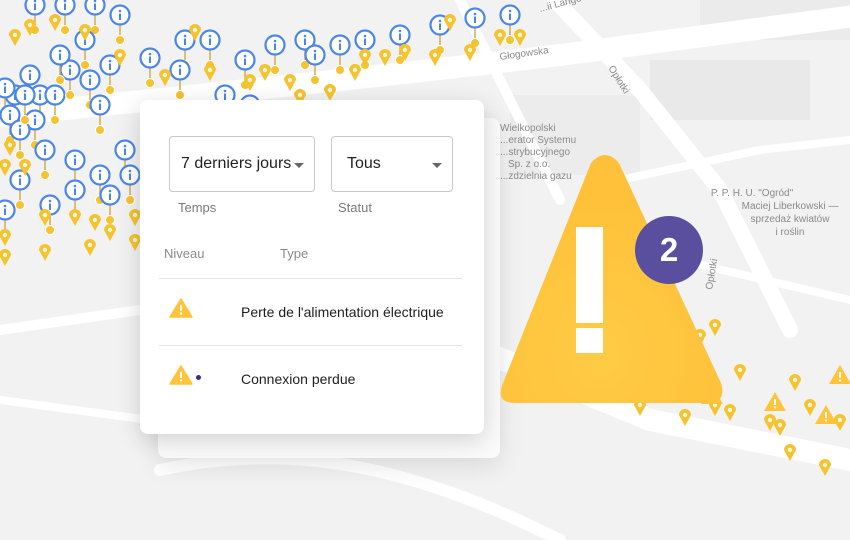  I want to click on table-row: Perte de l'alimentation électrique, so click(310, 310).